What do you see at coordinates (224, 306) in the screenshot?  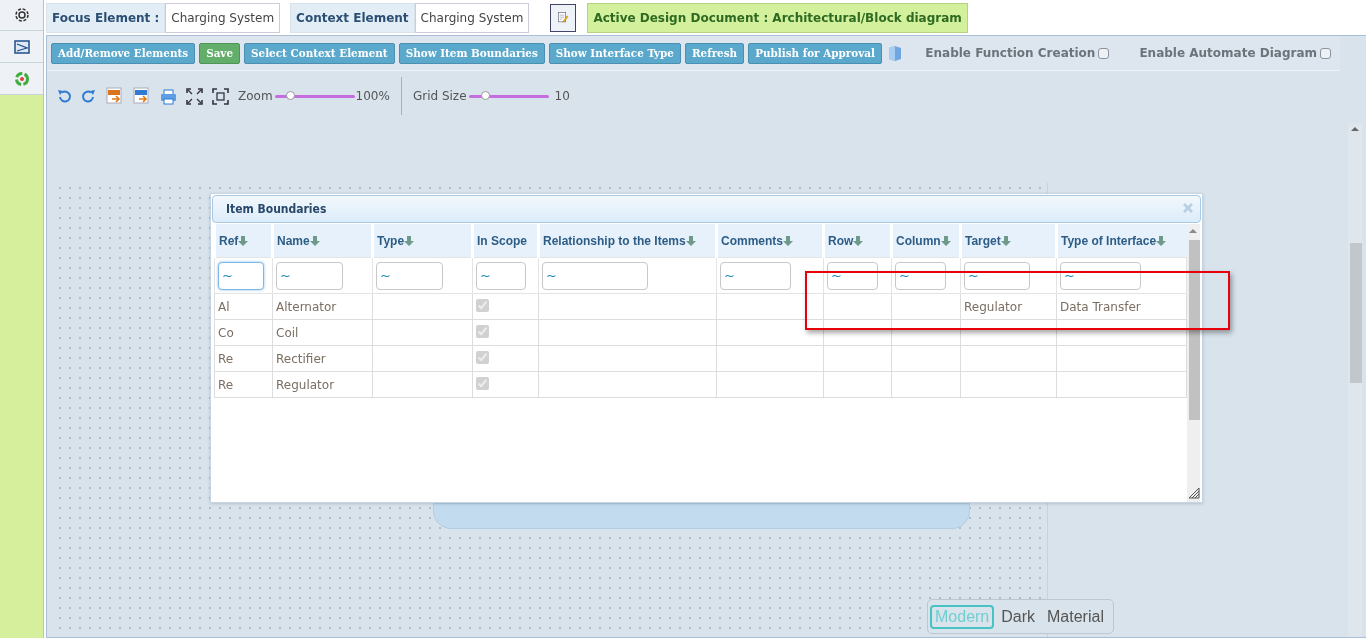 I see `table-cell: Al` at bounding box center [224, 306].